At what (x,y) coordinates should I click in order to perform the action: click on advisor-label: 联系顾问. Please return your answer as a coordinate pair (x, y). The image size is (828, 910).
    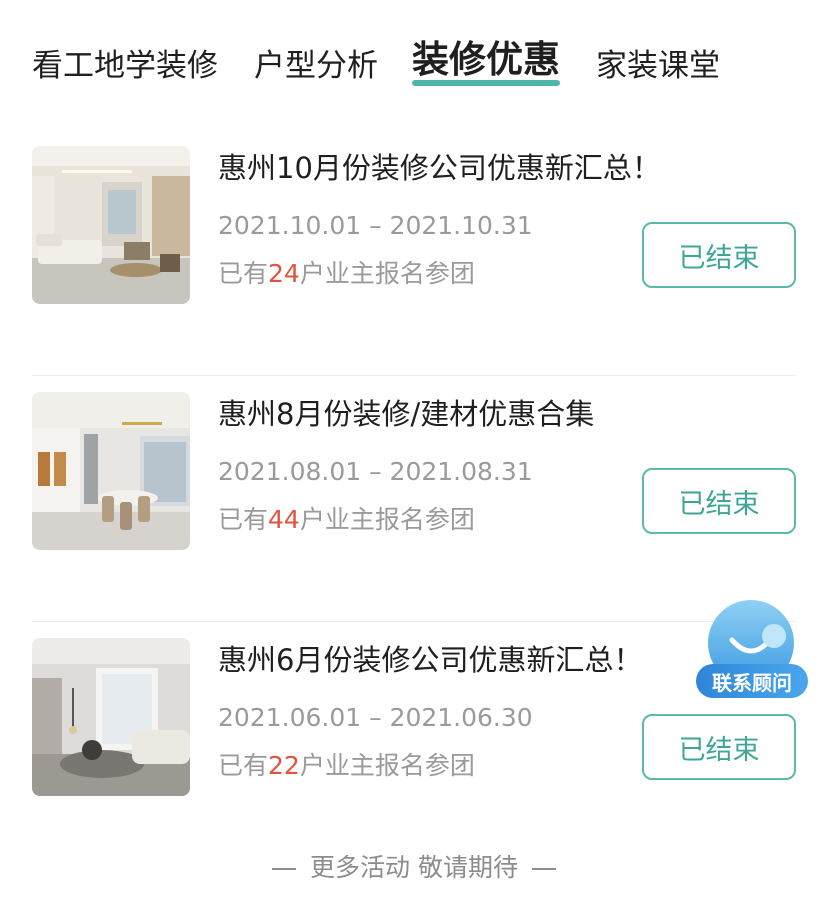
    Looking at the image, I should click on (752, 681).